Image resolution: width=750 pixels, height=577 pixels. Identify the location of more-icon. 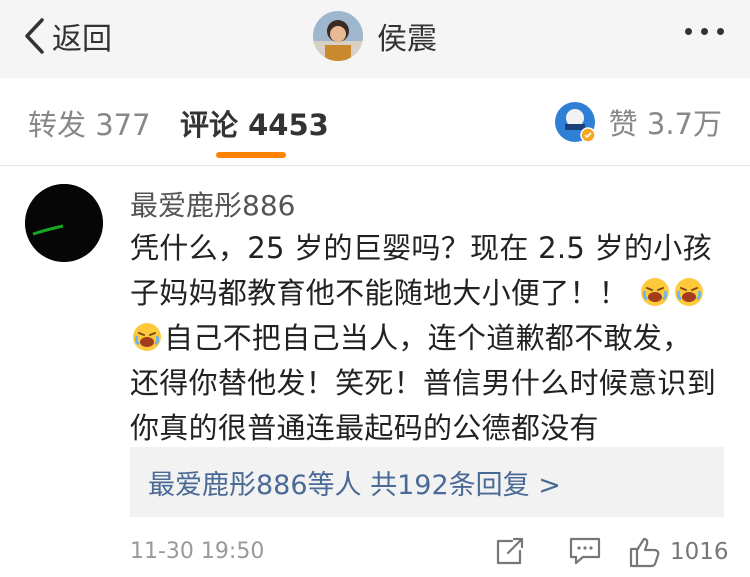
(704, 31).